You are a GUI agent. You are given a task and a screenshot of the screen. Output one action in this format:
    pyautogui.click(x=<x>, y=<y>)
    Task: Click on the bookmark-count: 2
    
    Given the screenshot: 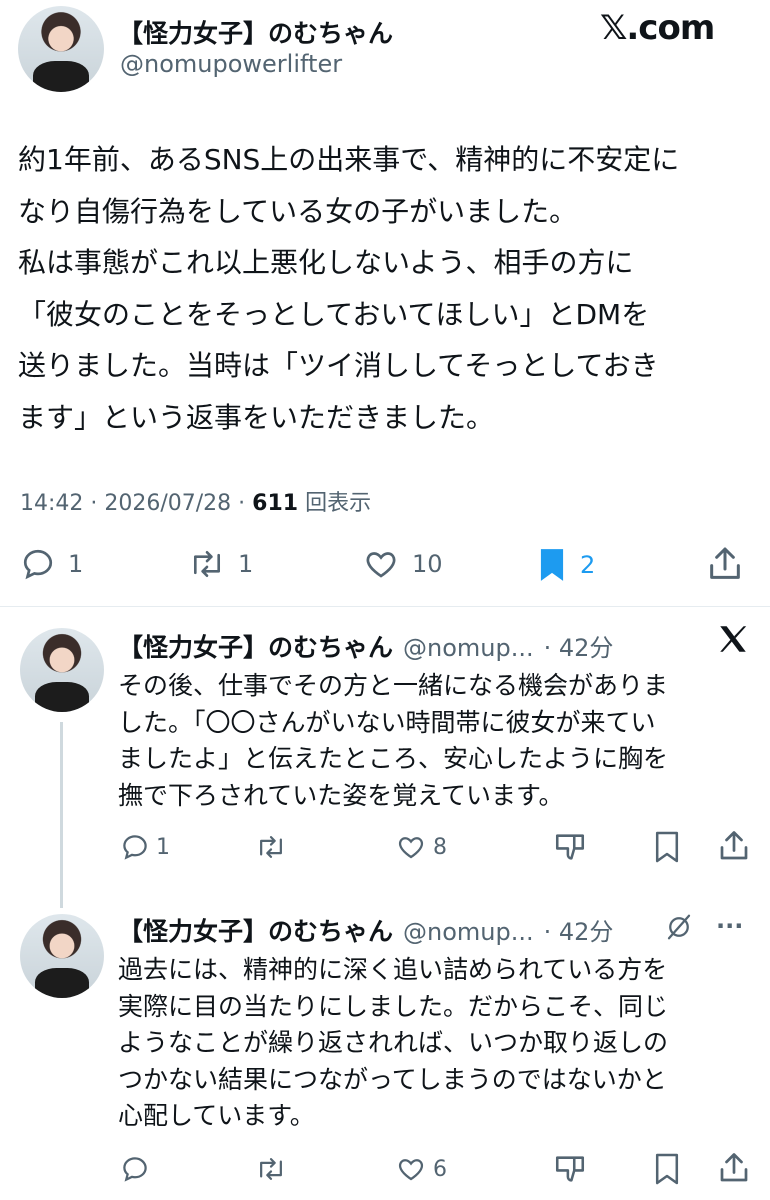 What is the action you would take?
    pyautogui.click(x=588, y=565)
    